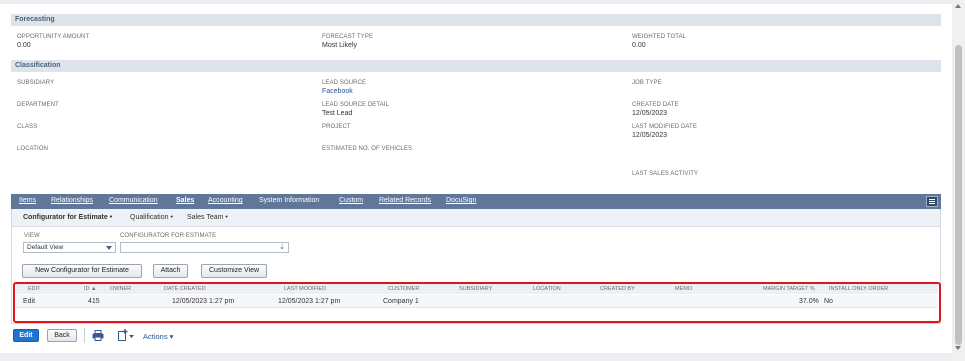 The image size is (965, 361). I want to click on opportunity-amount-value: 0.00, so click(24, 45).